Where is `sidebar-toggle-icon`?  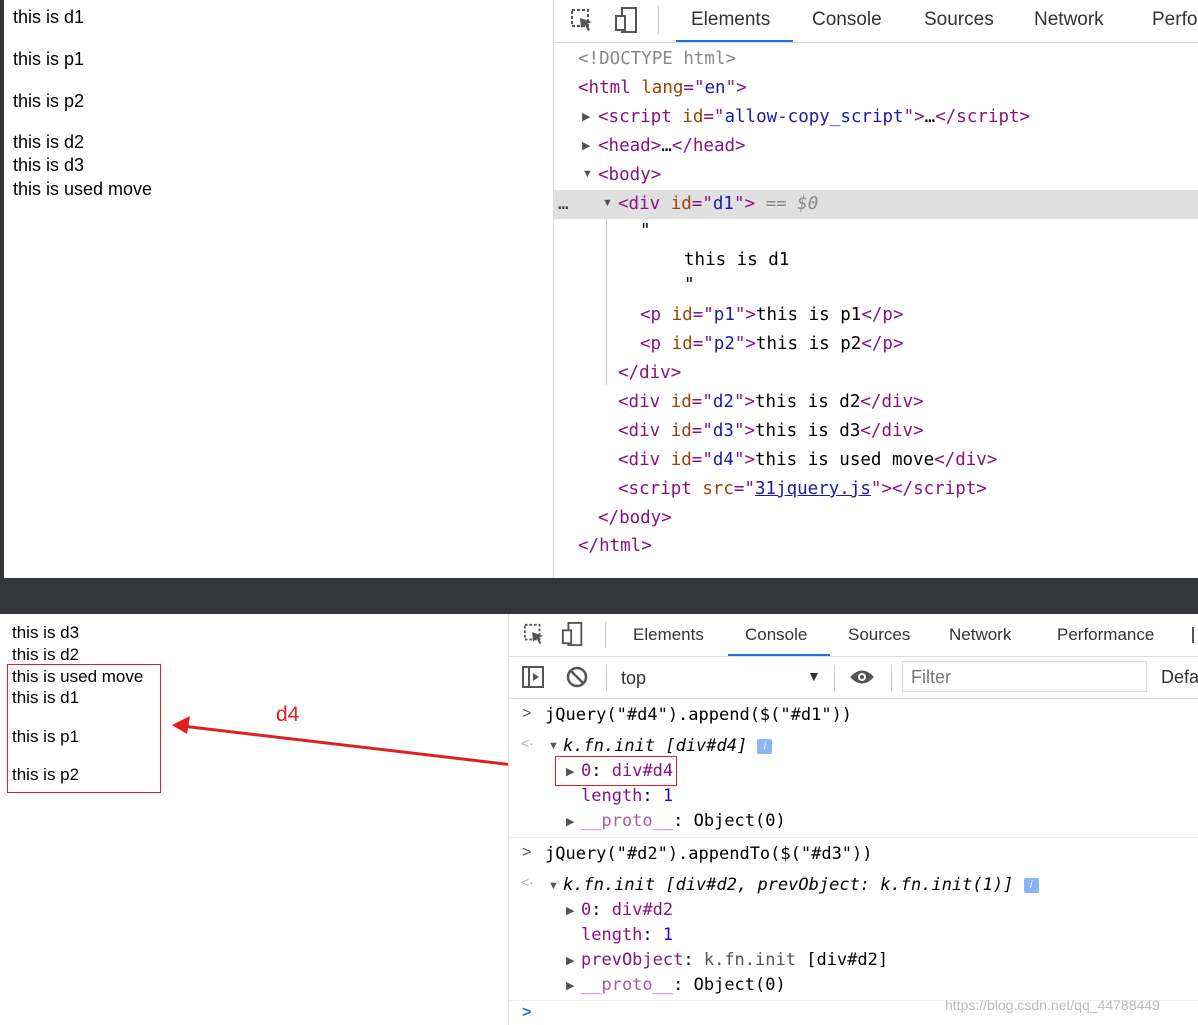 sidebar-toggle-icon is located at coordinates (533, 677).